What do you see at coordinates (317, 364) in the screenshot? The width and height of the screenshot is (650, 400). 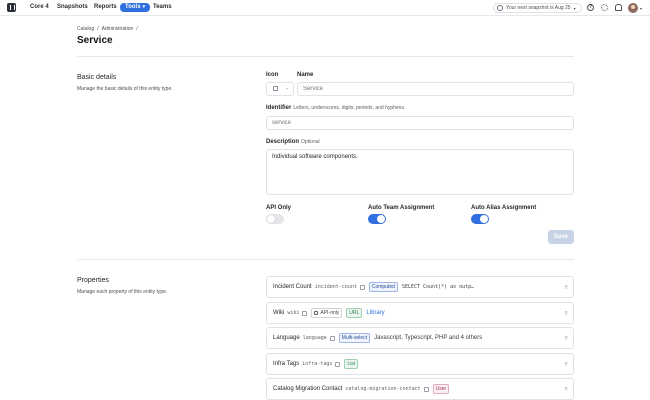 I see `property-id: infra-tags` at bounding box center [317, 364].